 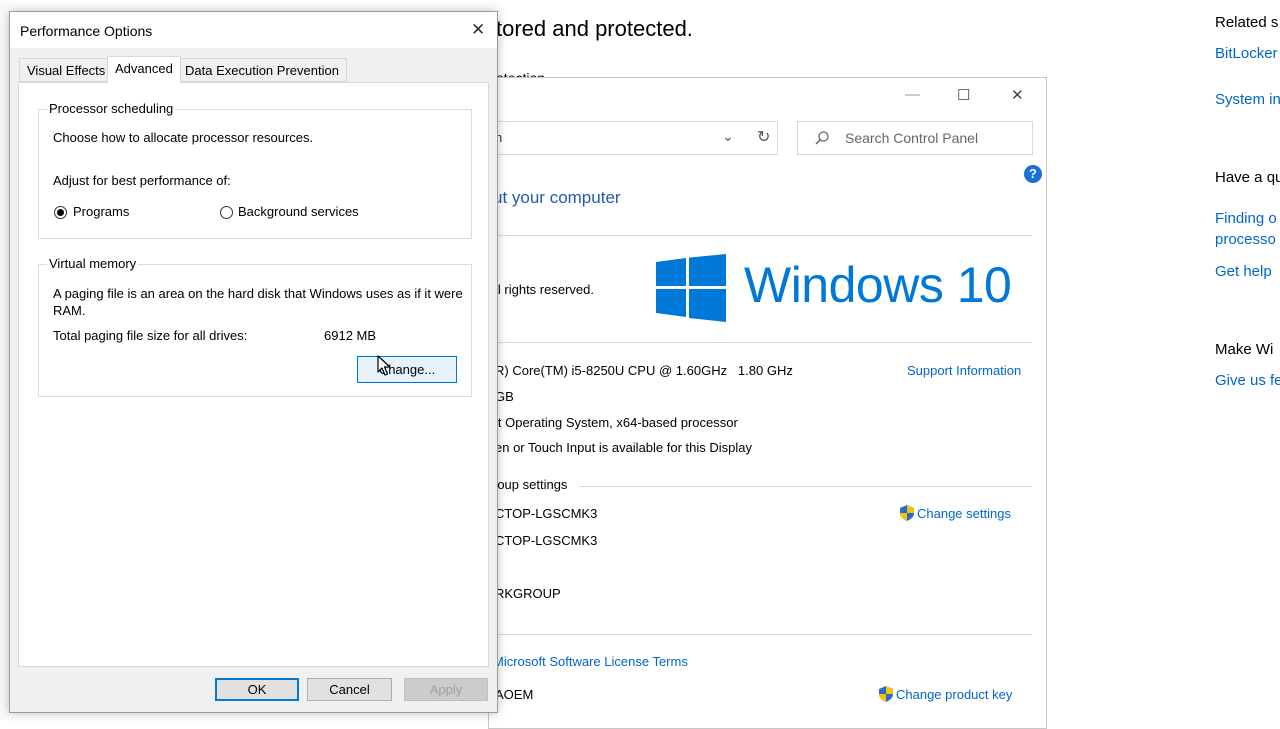 What do you see at coordinates (691, 288) in the screenshot?
I see `windows-logo-icon` at bounding box center [691, 288].